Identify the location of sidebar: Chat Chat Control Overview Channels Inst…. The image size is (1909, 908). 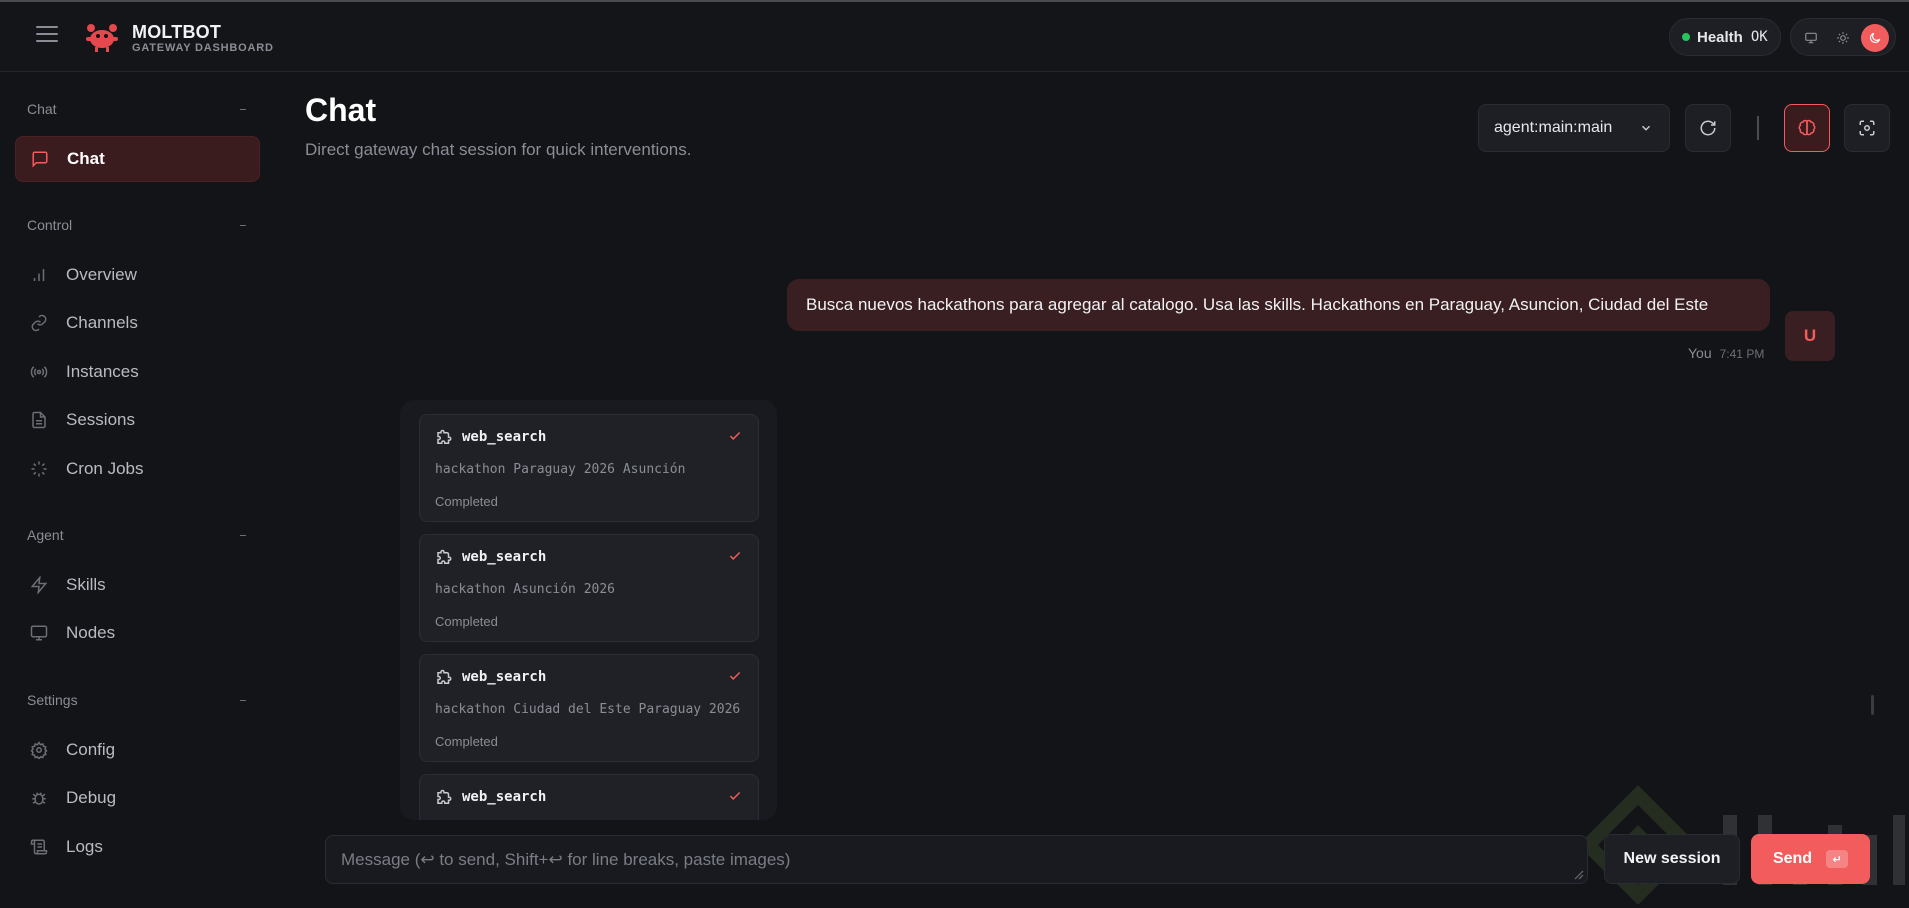
(135, 490).